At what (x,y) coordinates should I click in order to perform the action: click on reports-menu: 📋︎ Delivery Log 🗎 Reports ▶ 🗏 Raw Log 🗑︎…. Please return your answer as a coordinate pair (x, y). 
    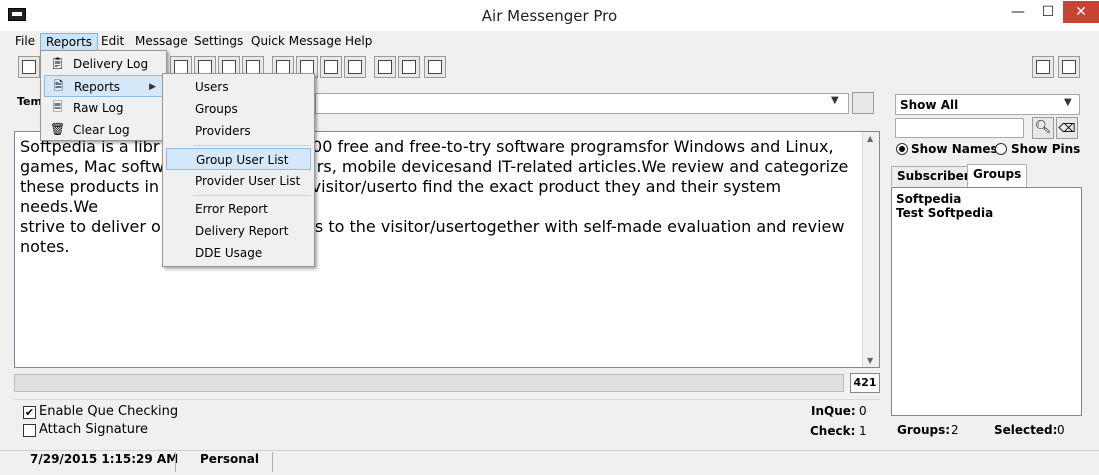
    Looking at the image, I should click on (103, 95).